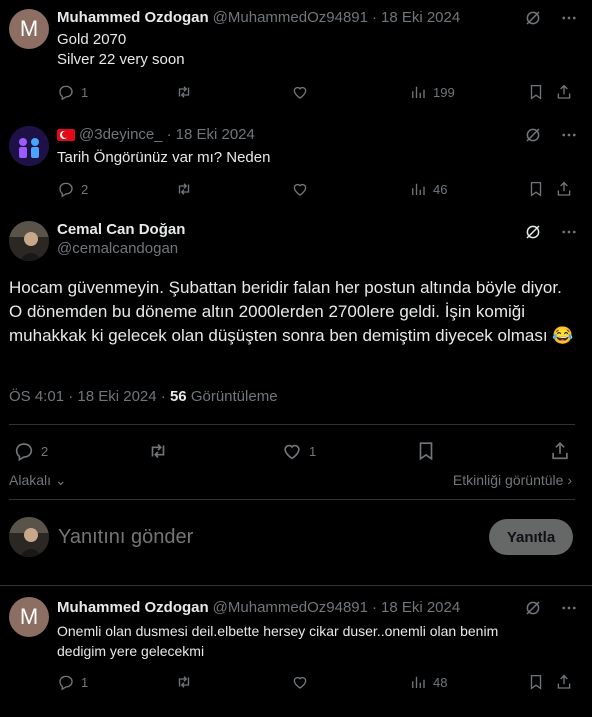 Image resolution: width=592 pixels, height=717 pixels. What do you see at coordinates (121, 248) in the screenshot?
I see `author-handle: @cemalcandogan` at bounding box center [121, 248].